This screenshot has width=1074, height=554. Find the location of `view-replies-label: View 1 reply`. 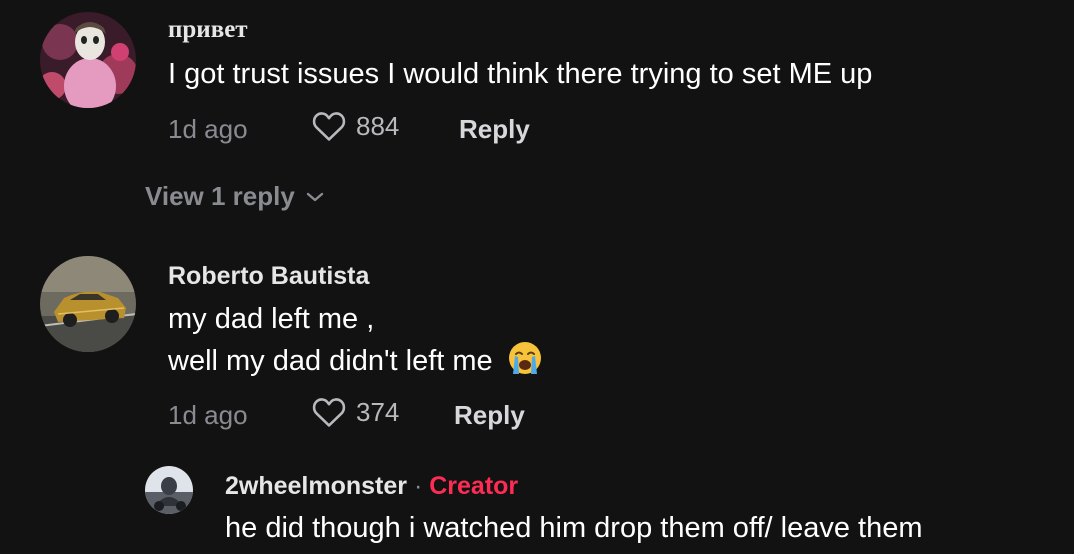

view-replies-label: View 1 reply is located at coordinates (220, 196).